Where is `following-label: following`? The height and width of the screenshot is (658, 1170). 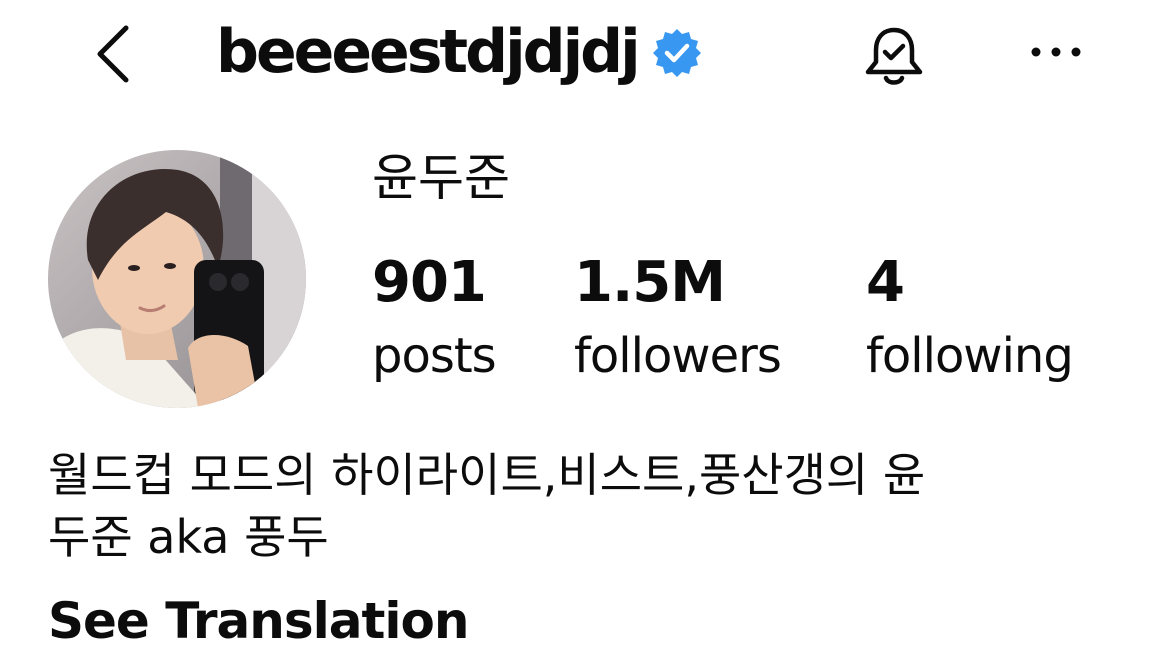
following-label: following is located at coordinates (970, 356).